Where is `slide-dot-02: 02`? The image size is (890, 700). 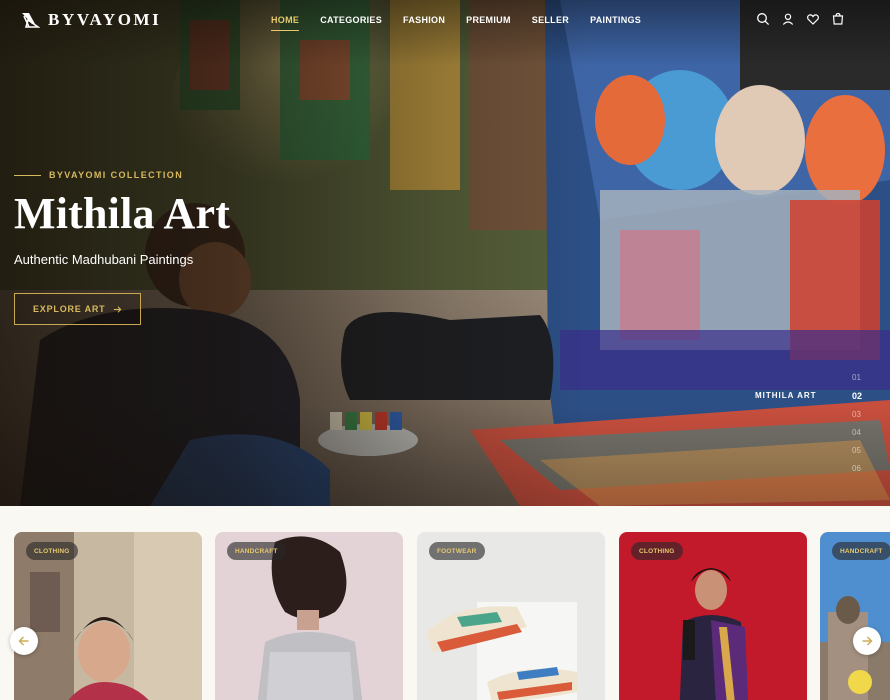 slide-dot-02: 02 is located at coordinates (857, 396).